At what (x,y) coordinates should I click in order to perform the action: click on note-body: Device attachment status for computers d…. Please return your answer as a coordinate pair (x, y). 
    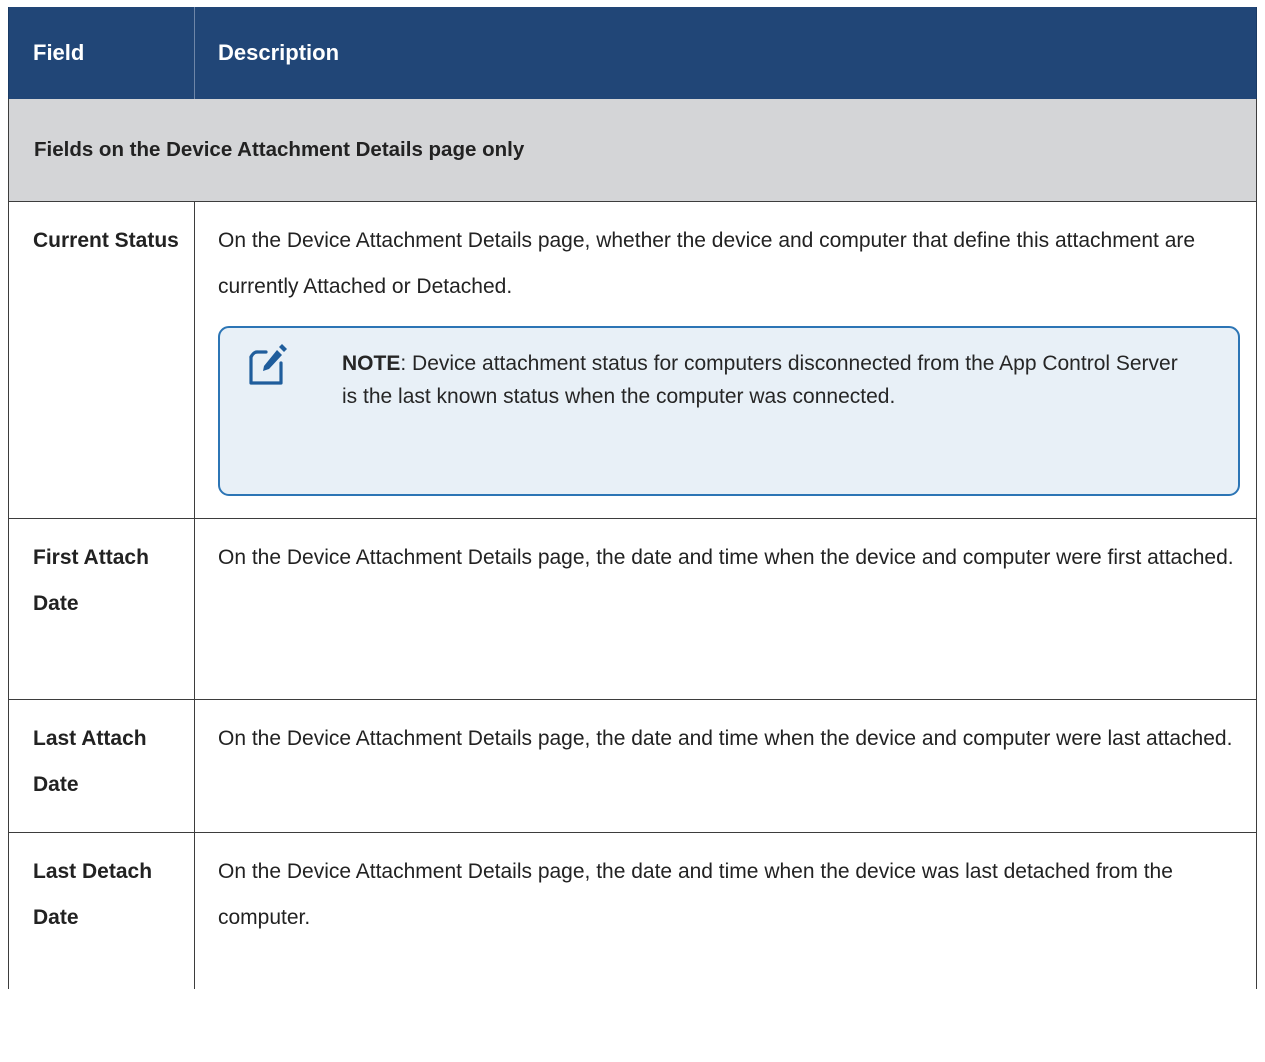
    Looking at the image, I should click on (760, 380).